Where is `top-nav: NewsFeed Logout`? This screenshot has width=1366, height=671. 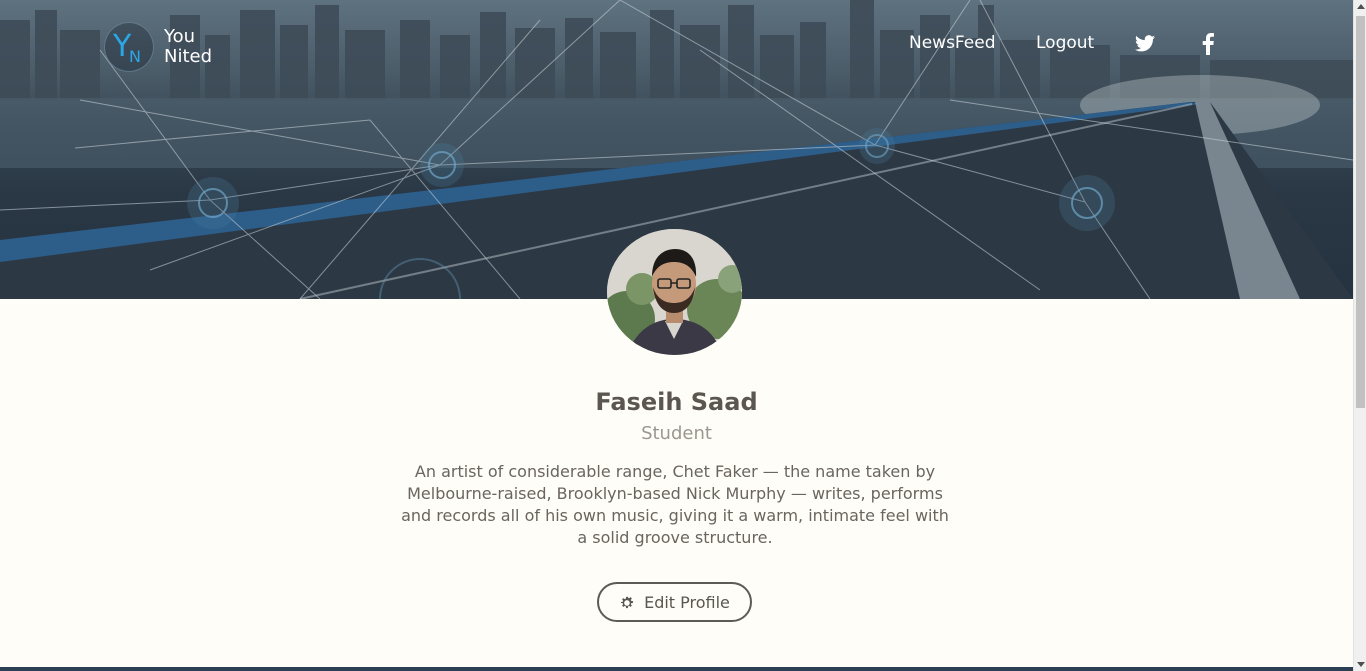
top-nav: NewsFeed Logout is located at coordinates (676, 45).